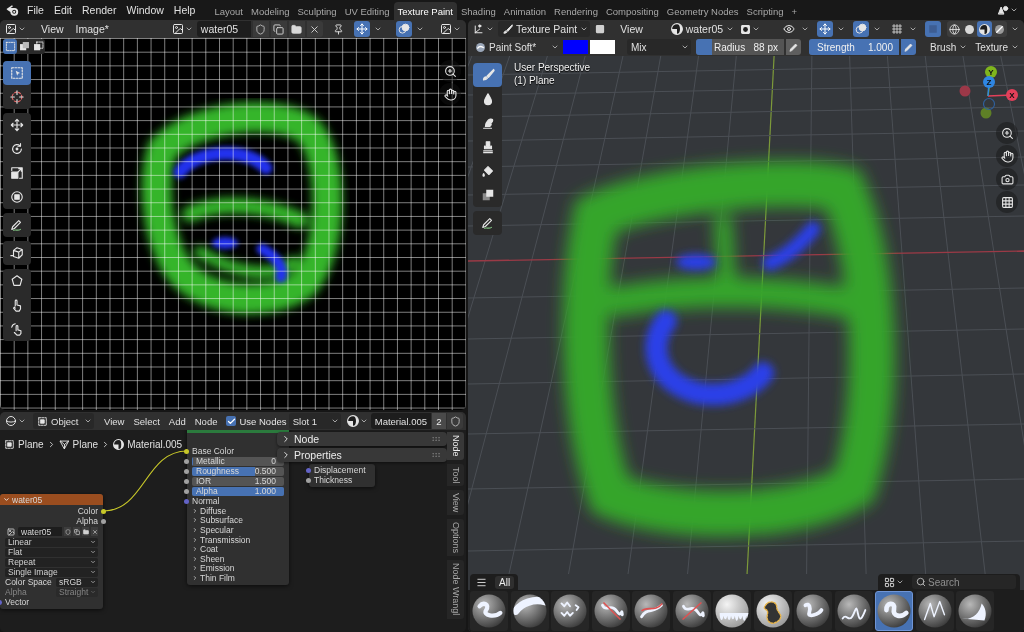 This screenshot has height=632, width=1024. Describe the element at coordinates (177, 421) in the screenshot. I see `menu-item: Add` at that location.